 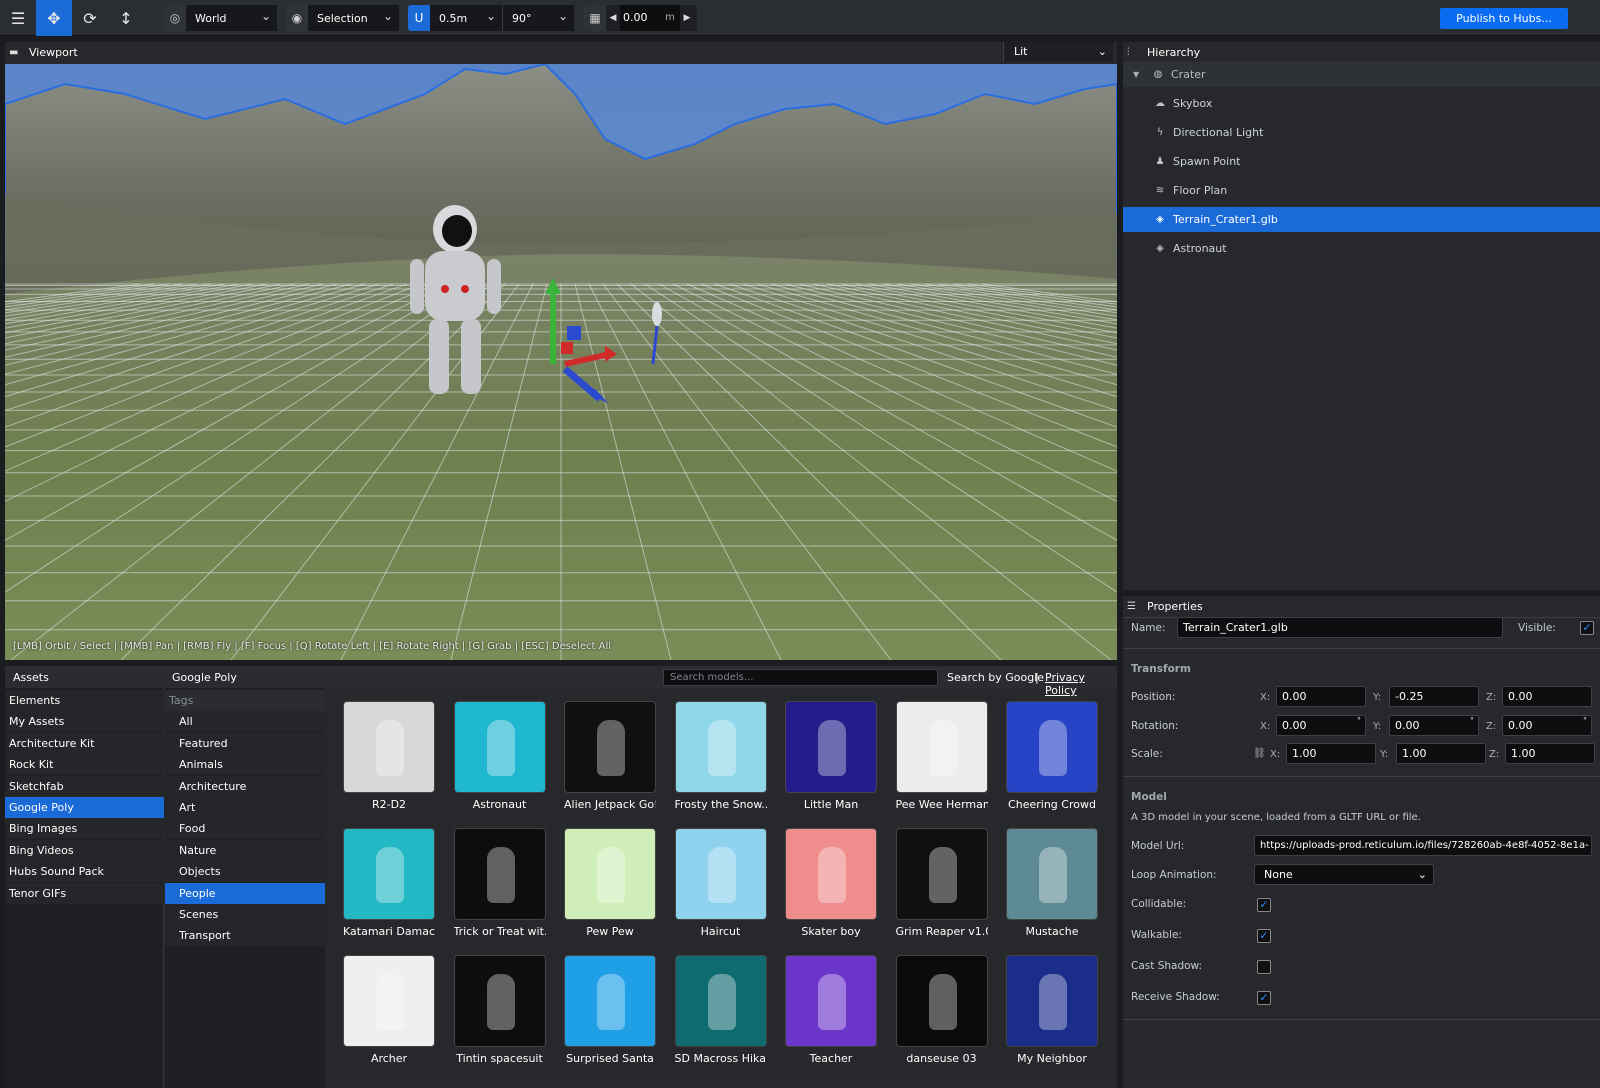 I want to click on grid-icon: ▦, so click(x=595, y=18).